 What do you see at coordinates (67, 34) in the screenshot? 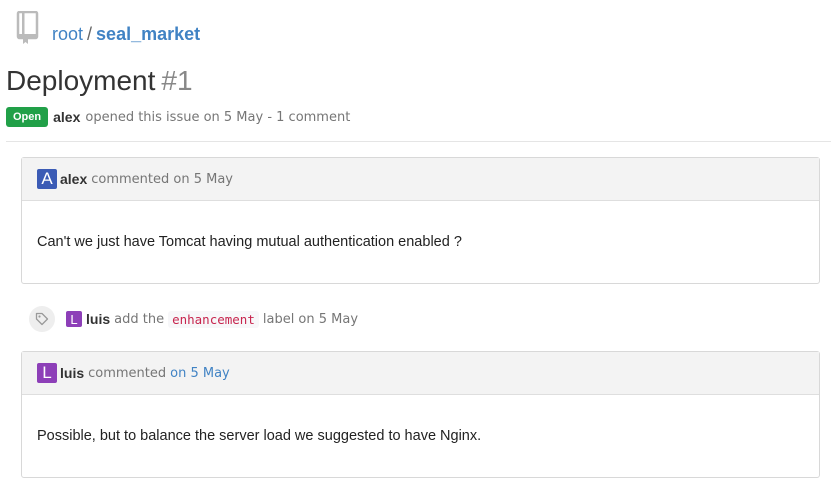
I see `breadcrumb-owner-link: root` at bounding box center [67, 34].